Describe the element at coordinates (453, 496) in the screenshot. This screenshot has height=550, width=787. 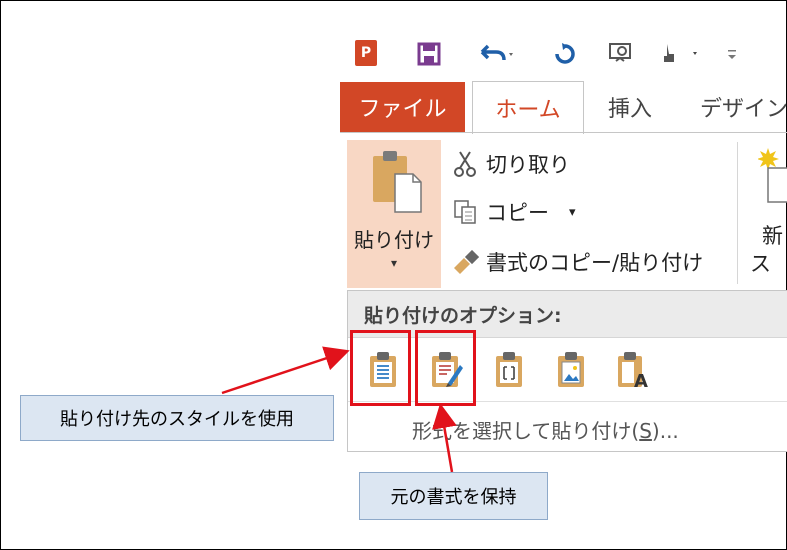
I see `callout-keep-source-formatting: 元の書式を保持` at that location.